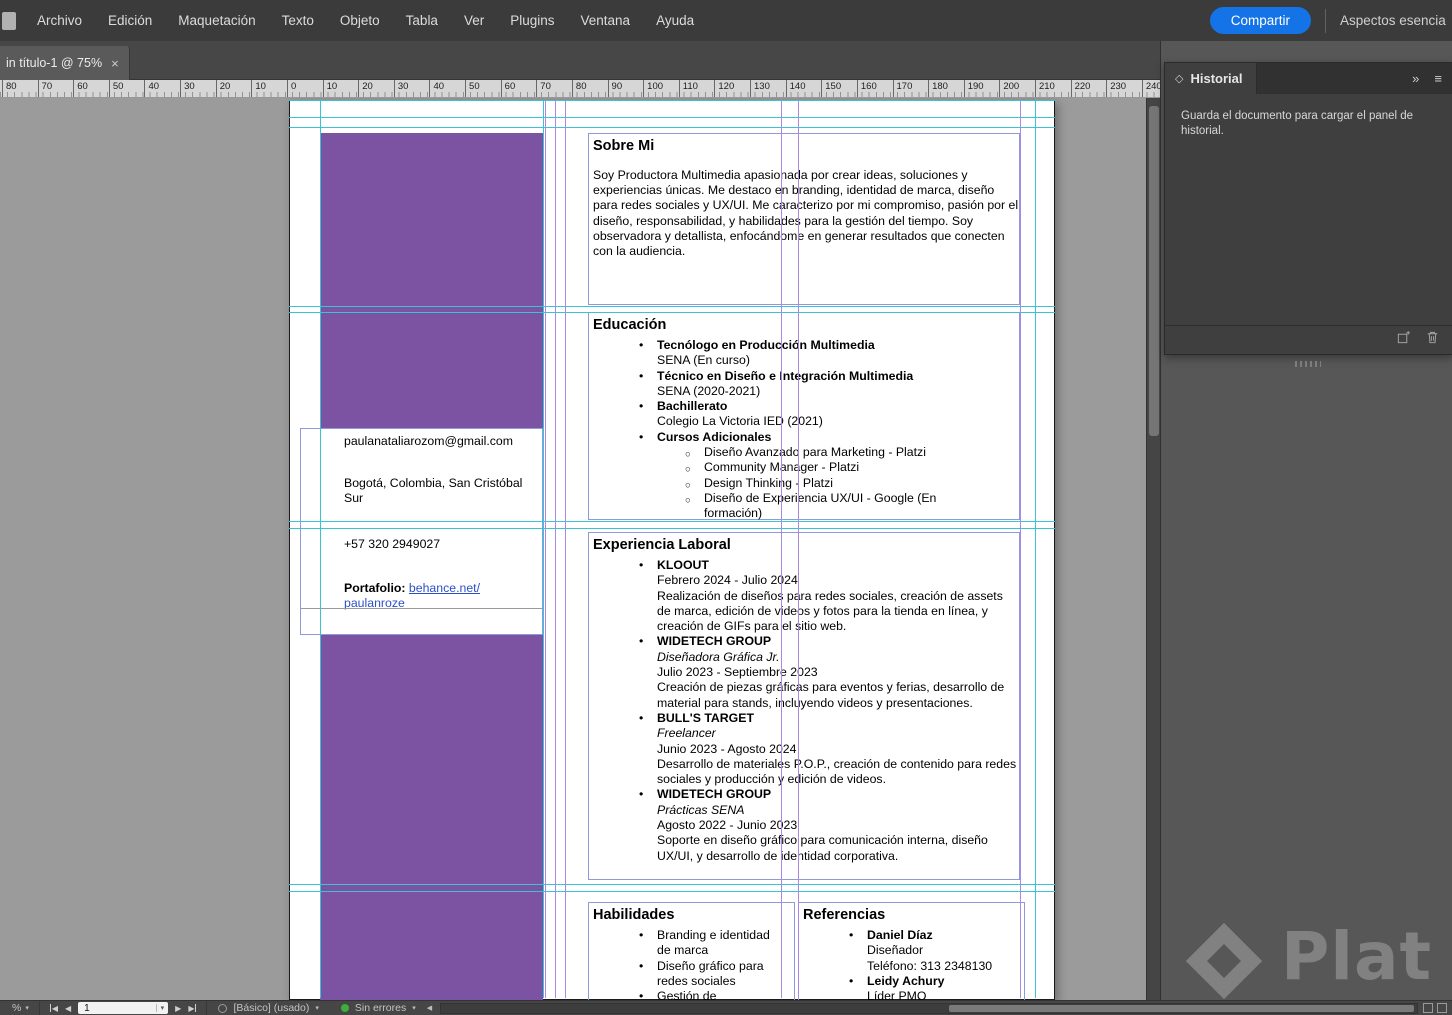 The height and width of the screenshot is (1015, 1452). What do you see at coordinates (130, 20) in the screenshot?
I see `menu-edicion: Edición` at bounding box center [130, 20].